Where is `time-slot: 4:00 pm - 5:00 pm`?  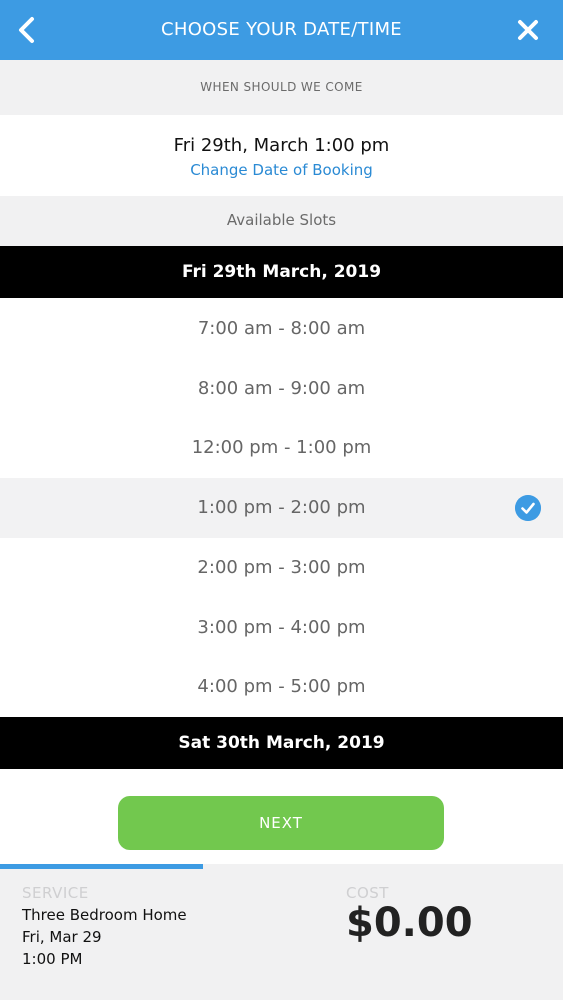 time-slot: 4:00 pm - 5:00 pm is located at coordinates (281, 687).